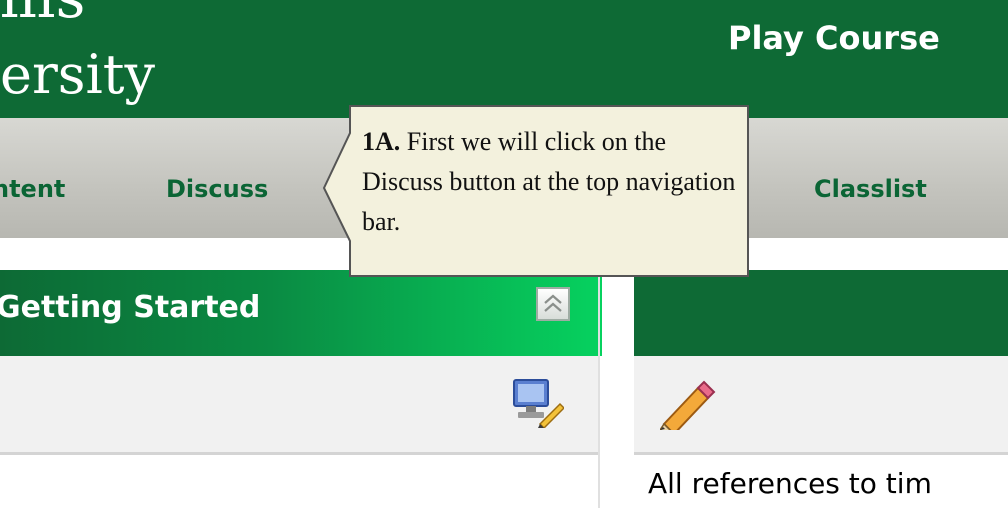 This screenshot has width=1008, height=508. Describe the element at coordinates (217, 189) in the screenshot. I see `nav-item-discuss: Discuss` at that location.